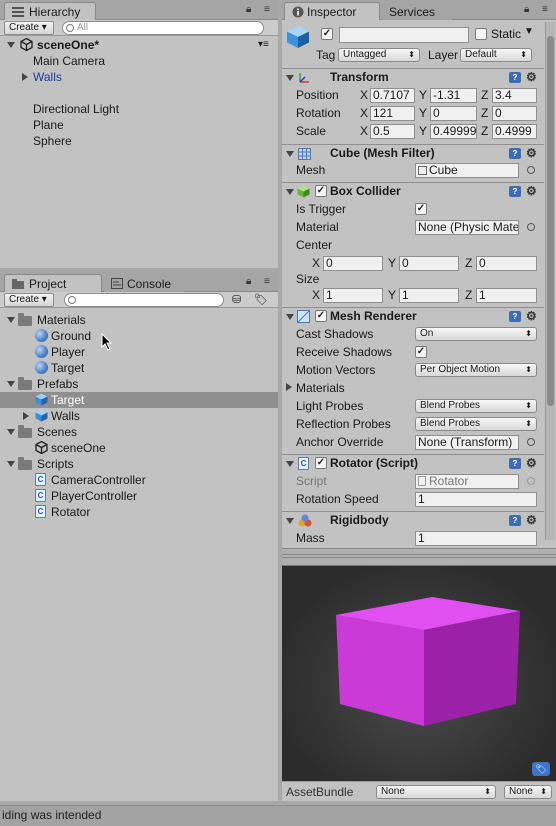  What do you see at coordinates (139, 384) in the screenshot?
I see `tree-folder-prefabs: Prefabs` at bounding box center [139, 384].